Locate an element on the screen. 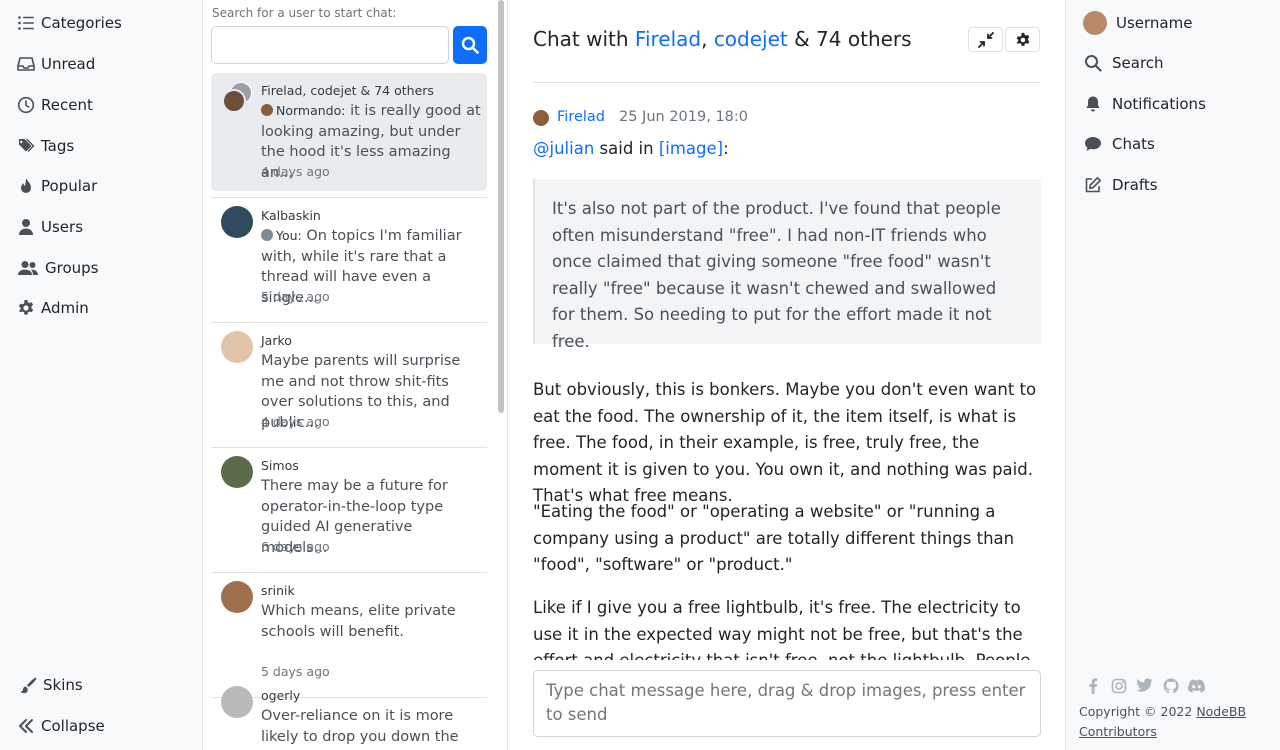 Image resolution: width=1280 pixels, height=750 pixels. paintbrush-icon is located at coordinates (28, 685).